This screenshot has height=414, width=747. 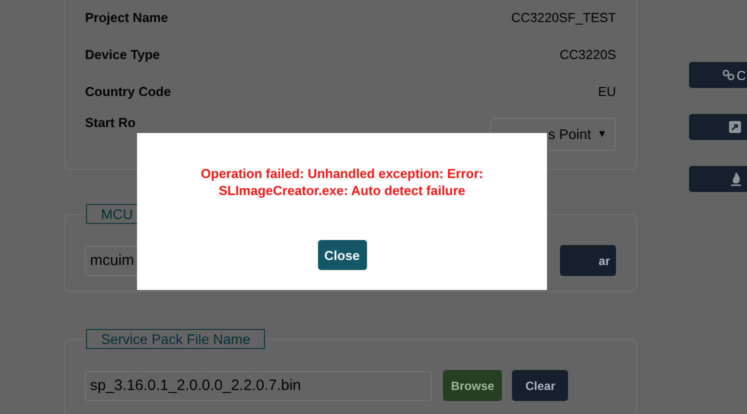 I want to click on field-label: Start Ro, so click(x=110, y=122).